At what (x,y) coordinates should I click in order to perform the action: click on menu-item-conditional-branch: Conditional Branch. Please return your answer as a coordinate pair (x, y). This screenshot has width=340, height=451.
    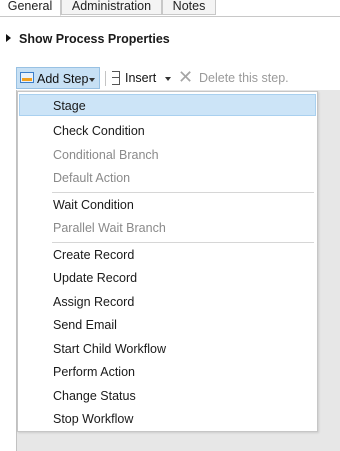
    Looking at the image, I should click on (106, 155).